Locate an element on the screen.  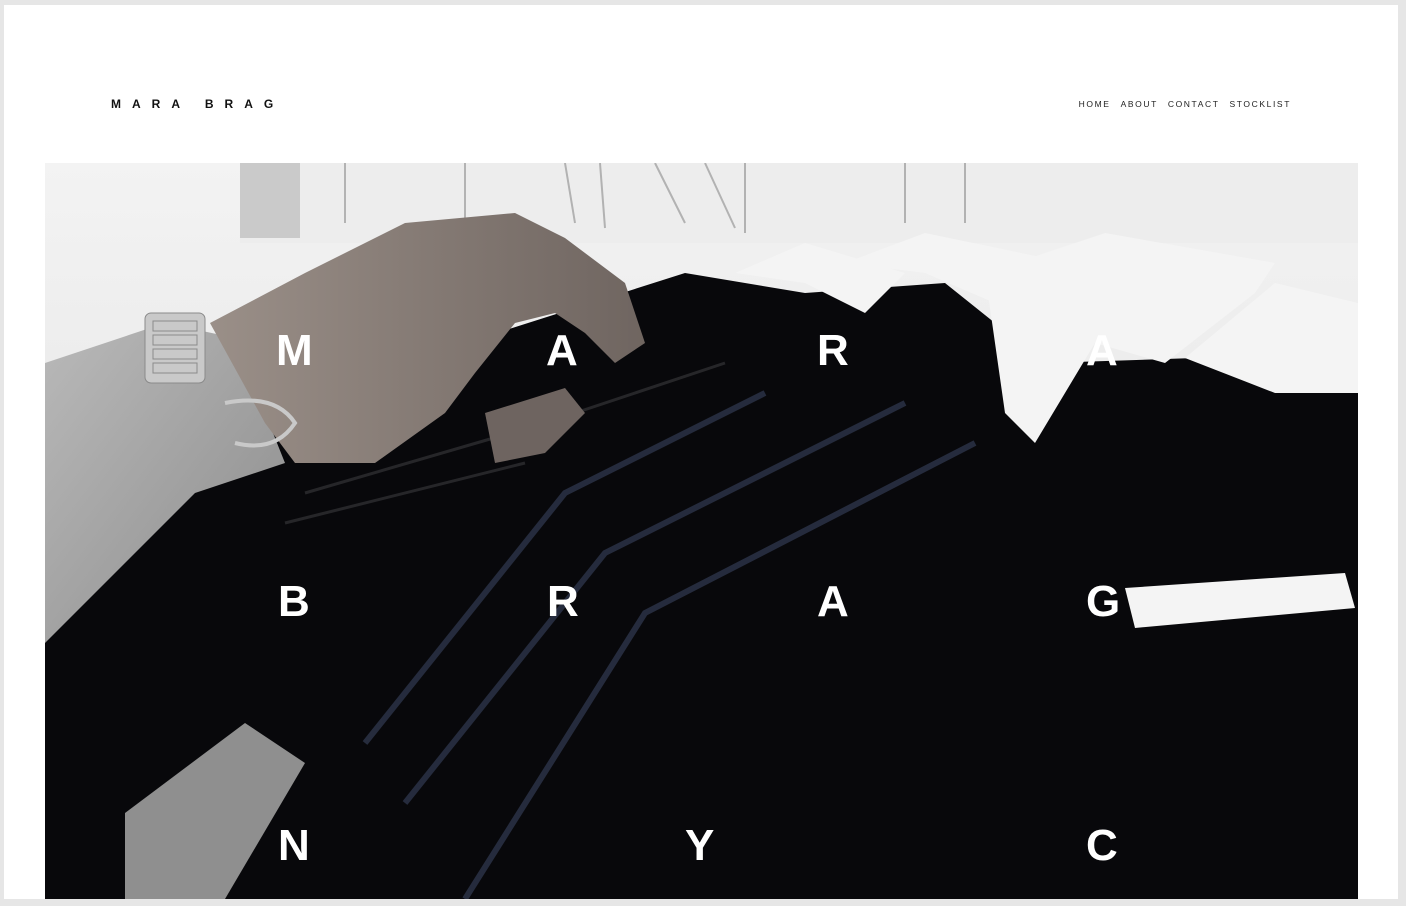
main-nav: HOME ABOUT CONTACT STOCKLIST is located at coordinates (1185, 104).